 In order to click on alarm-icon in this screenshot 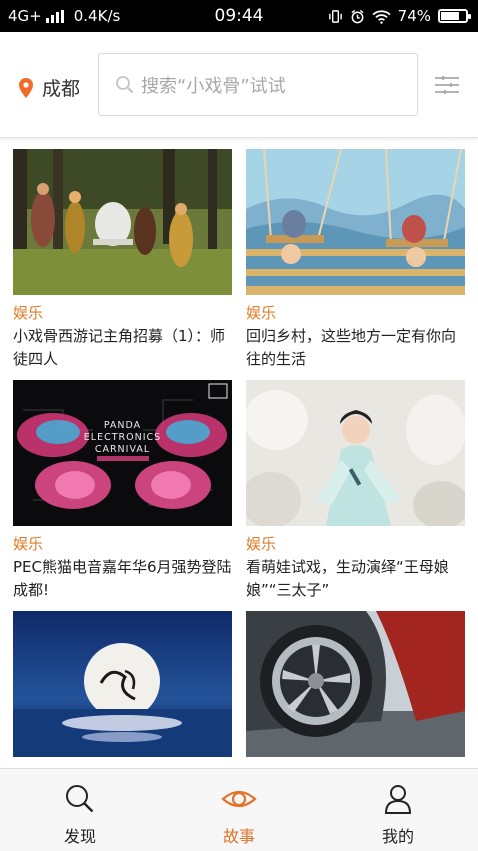, I will do `click(357, 16)`.